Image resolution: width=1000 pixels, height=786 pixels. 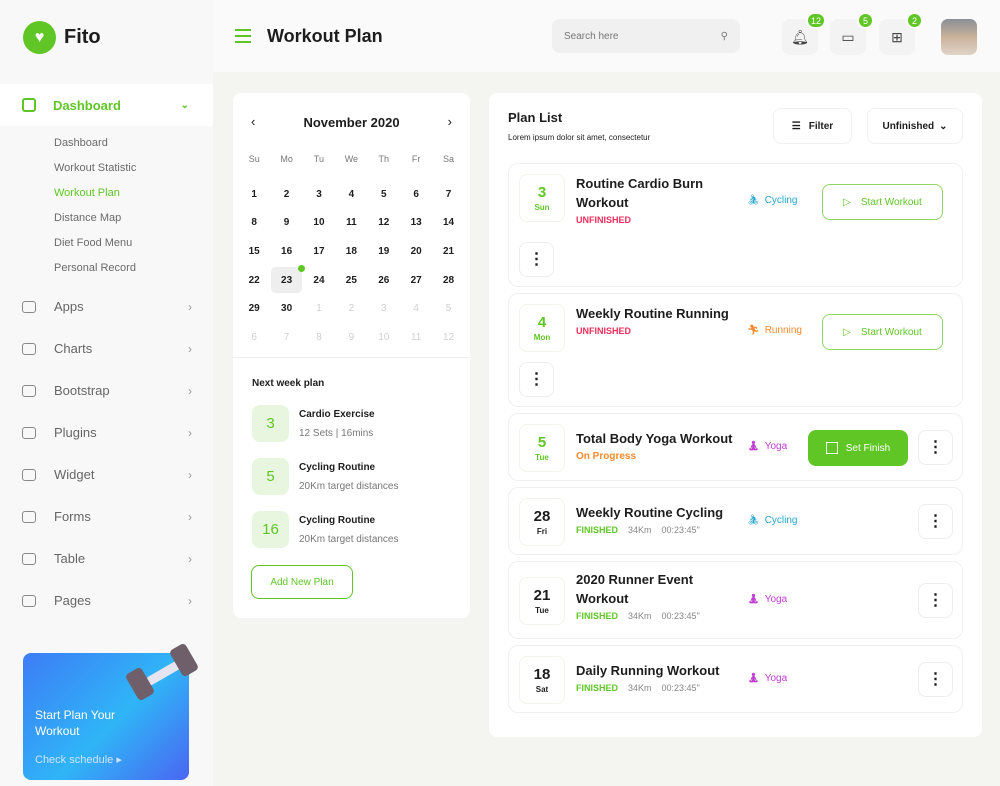 What do you see at coordinates (87, 218) in the screenshot?
I see `submenu-item: Distance Map` at bounding box center [87, 218].